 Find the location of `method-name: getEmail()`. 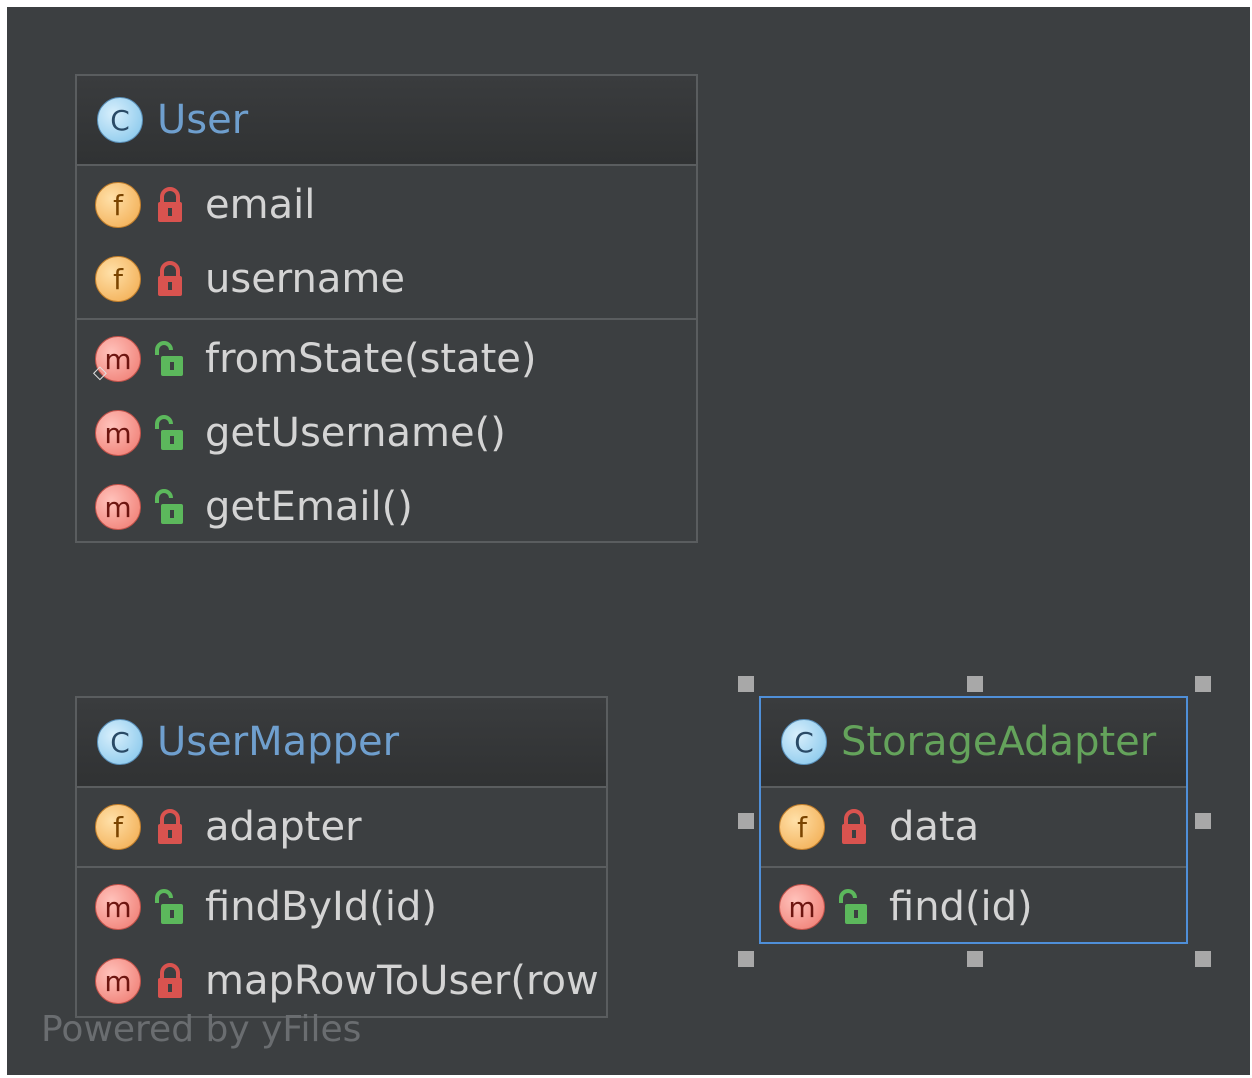

method-name: getEmail() is located at coordinates (309, 507).